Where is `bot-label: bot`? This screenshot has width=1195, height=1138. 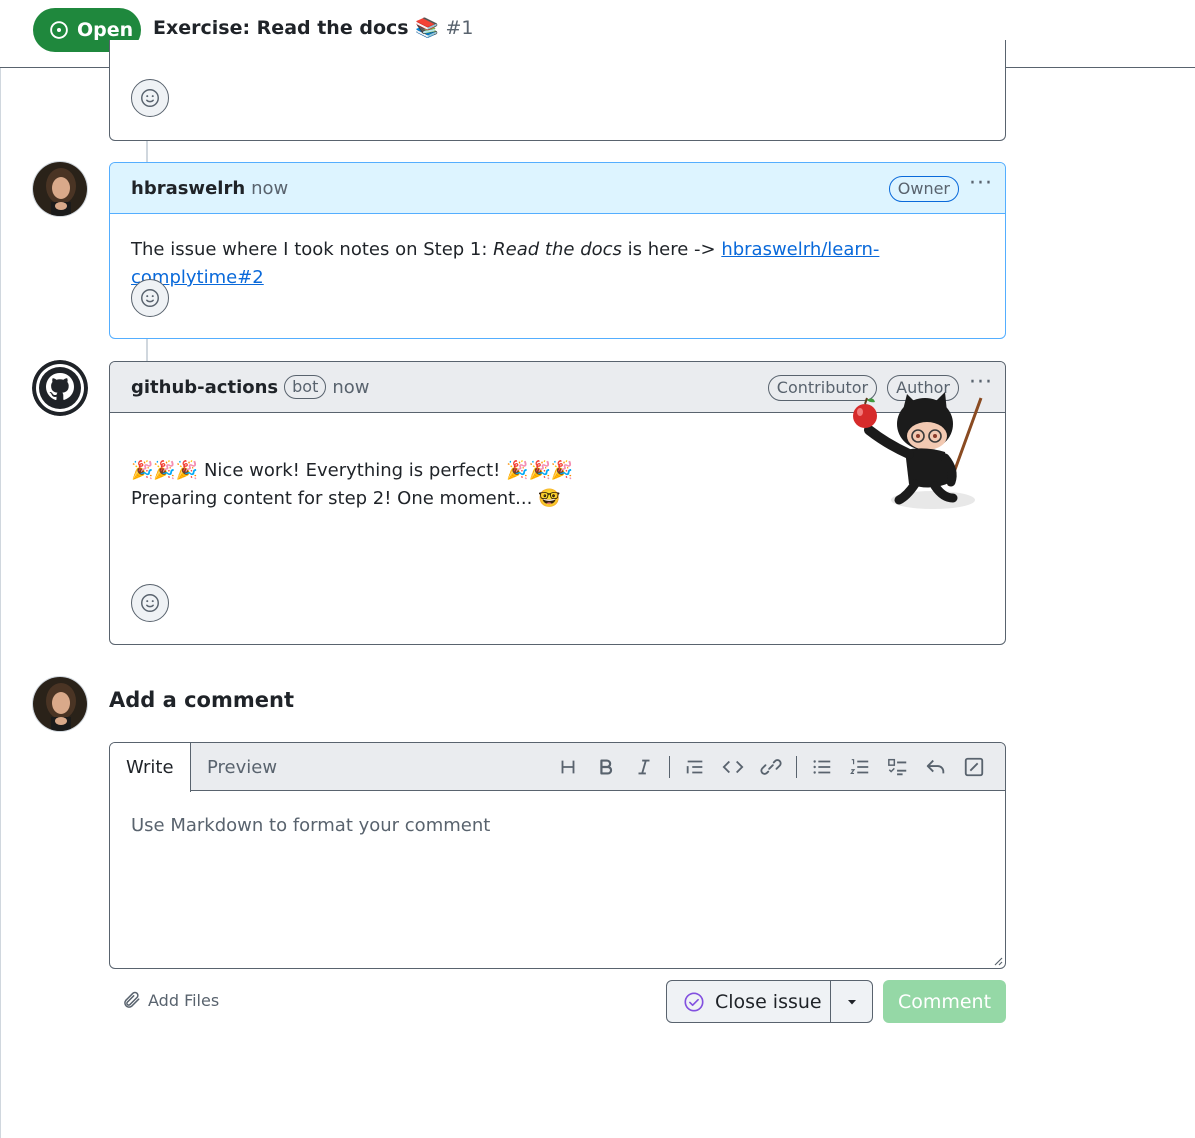 bot-label: bot is located at coordinates (305, 387).